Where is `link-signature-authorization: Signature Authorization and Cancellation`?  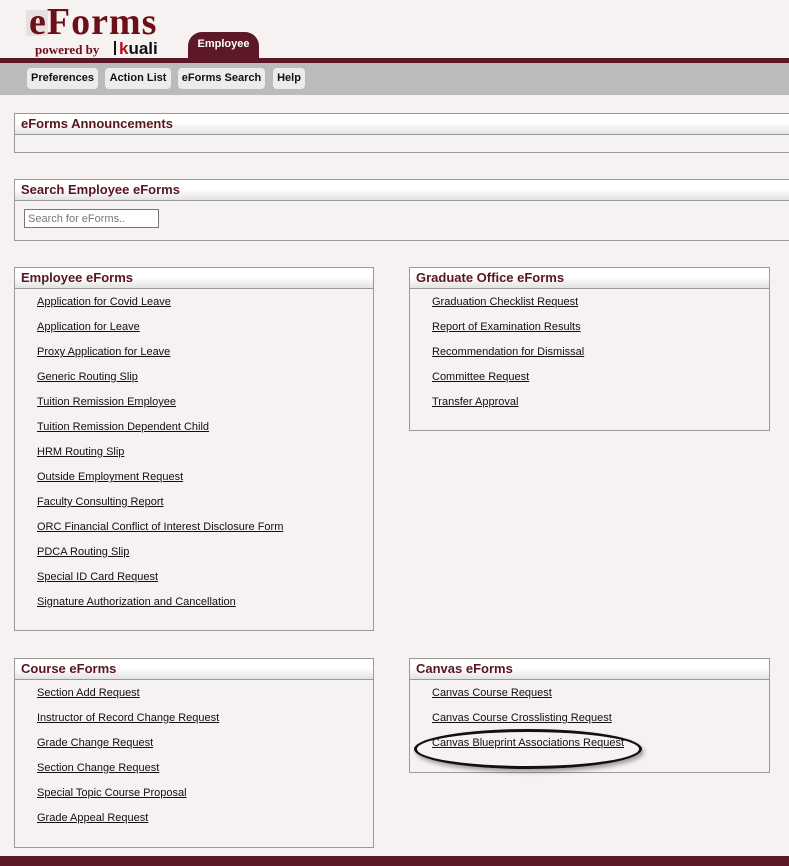
link-signature-authorization: Signature Authorization and Cancellation is located at coordinates (136, 602).